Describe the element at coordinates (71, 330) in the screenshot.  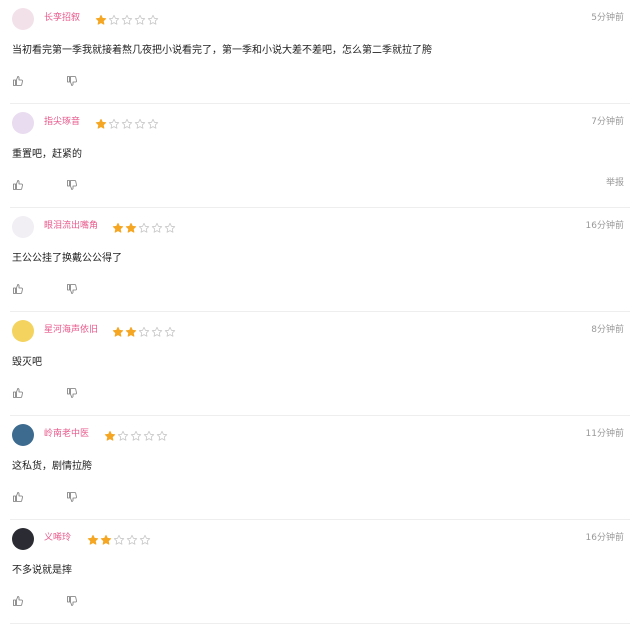
I see `username: 星河海声依旧` at that location.